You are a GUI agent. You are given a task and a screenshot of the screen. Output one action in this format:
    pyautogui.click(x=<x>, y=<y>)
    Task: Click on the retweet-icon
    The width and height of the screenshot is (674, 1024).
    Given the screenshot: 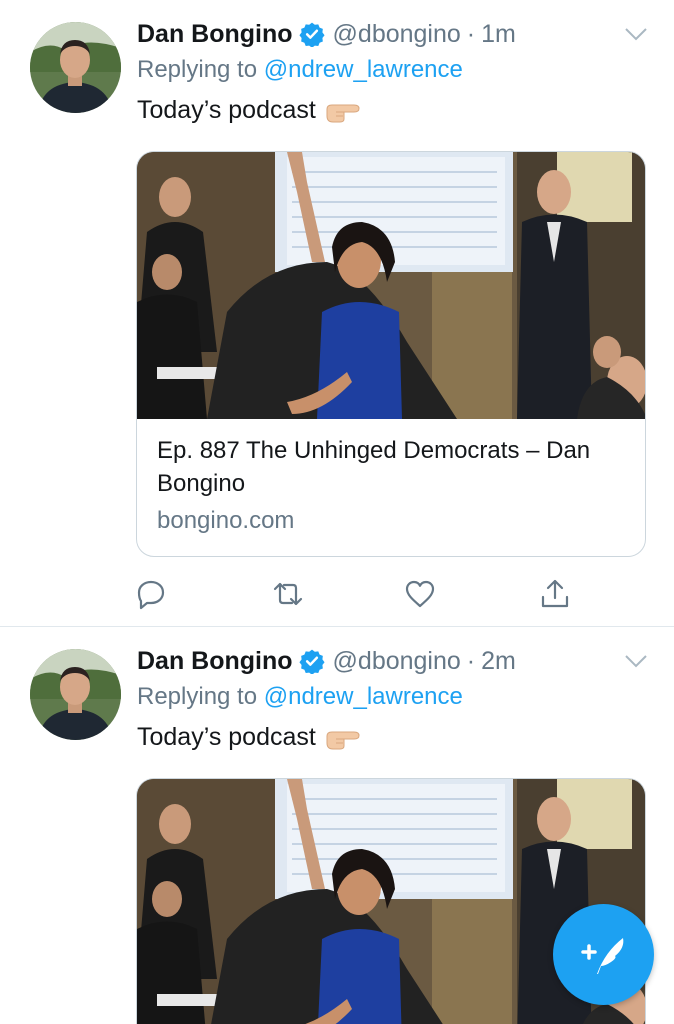 What is the action you would take?
    pyautogui.click(x=288, y=594)
    